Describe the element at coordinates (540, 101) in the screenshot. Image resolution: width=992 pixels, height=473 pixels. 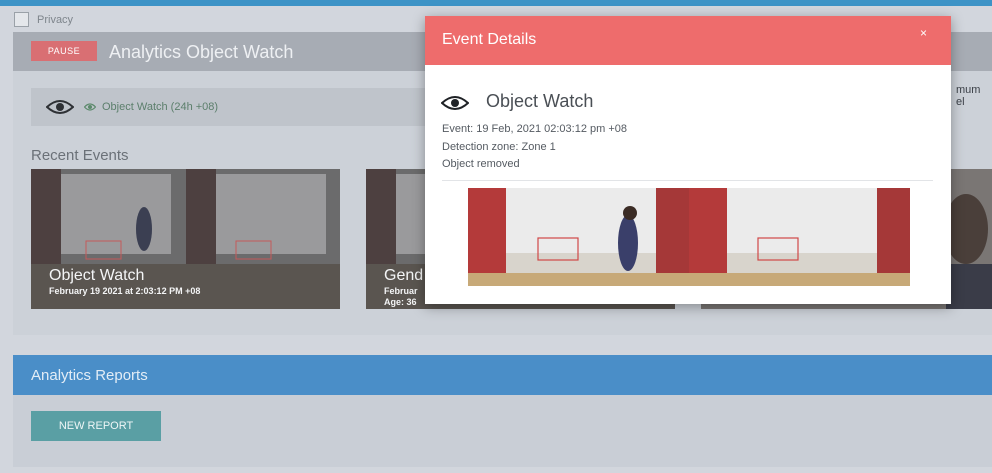
I see `event-title: Object Watch` at that location.